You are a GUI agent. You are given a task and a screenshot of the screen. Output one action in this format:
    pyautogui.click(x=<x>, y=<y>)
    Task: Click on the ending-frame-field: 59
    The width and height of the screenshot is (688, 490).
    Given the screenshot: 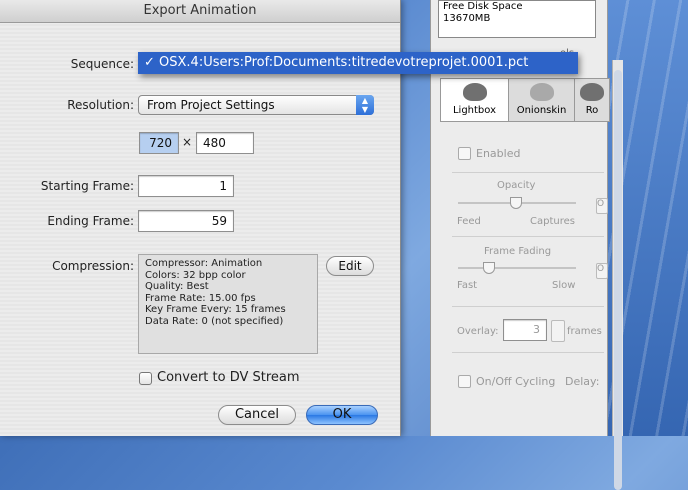 What is the action you would take?
    pyautogui.click(x=186, y=221)
    